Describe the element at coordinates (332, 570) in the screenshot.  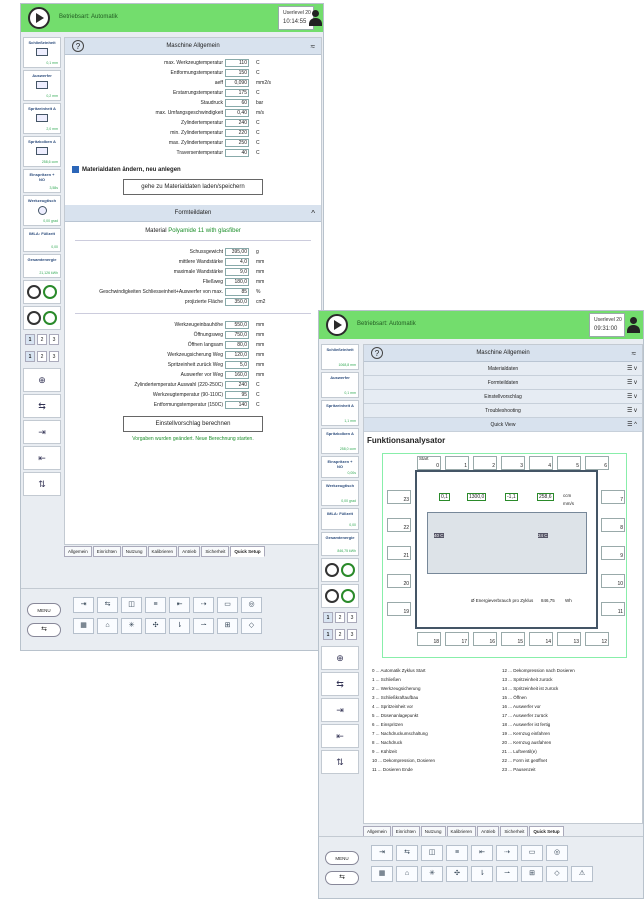
I see `heater-off-icon` at that location.